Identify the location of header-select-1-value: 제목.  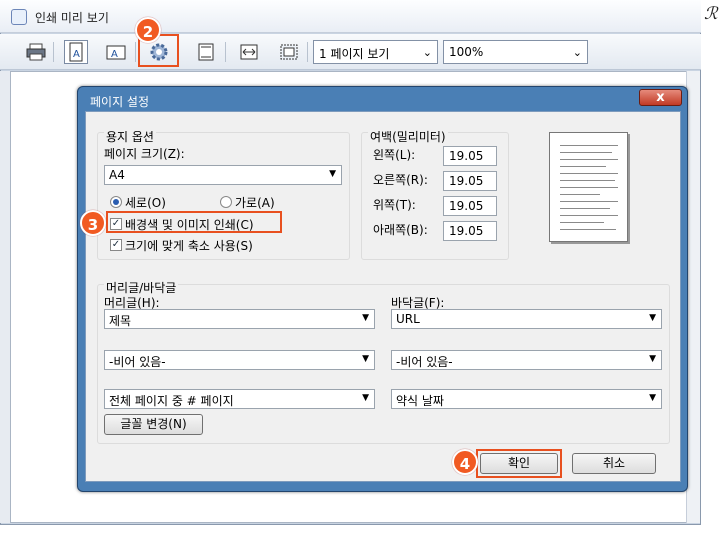
(120, 321).